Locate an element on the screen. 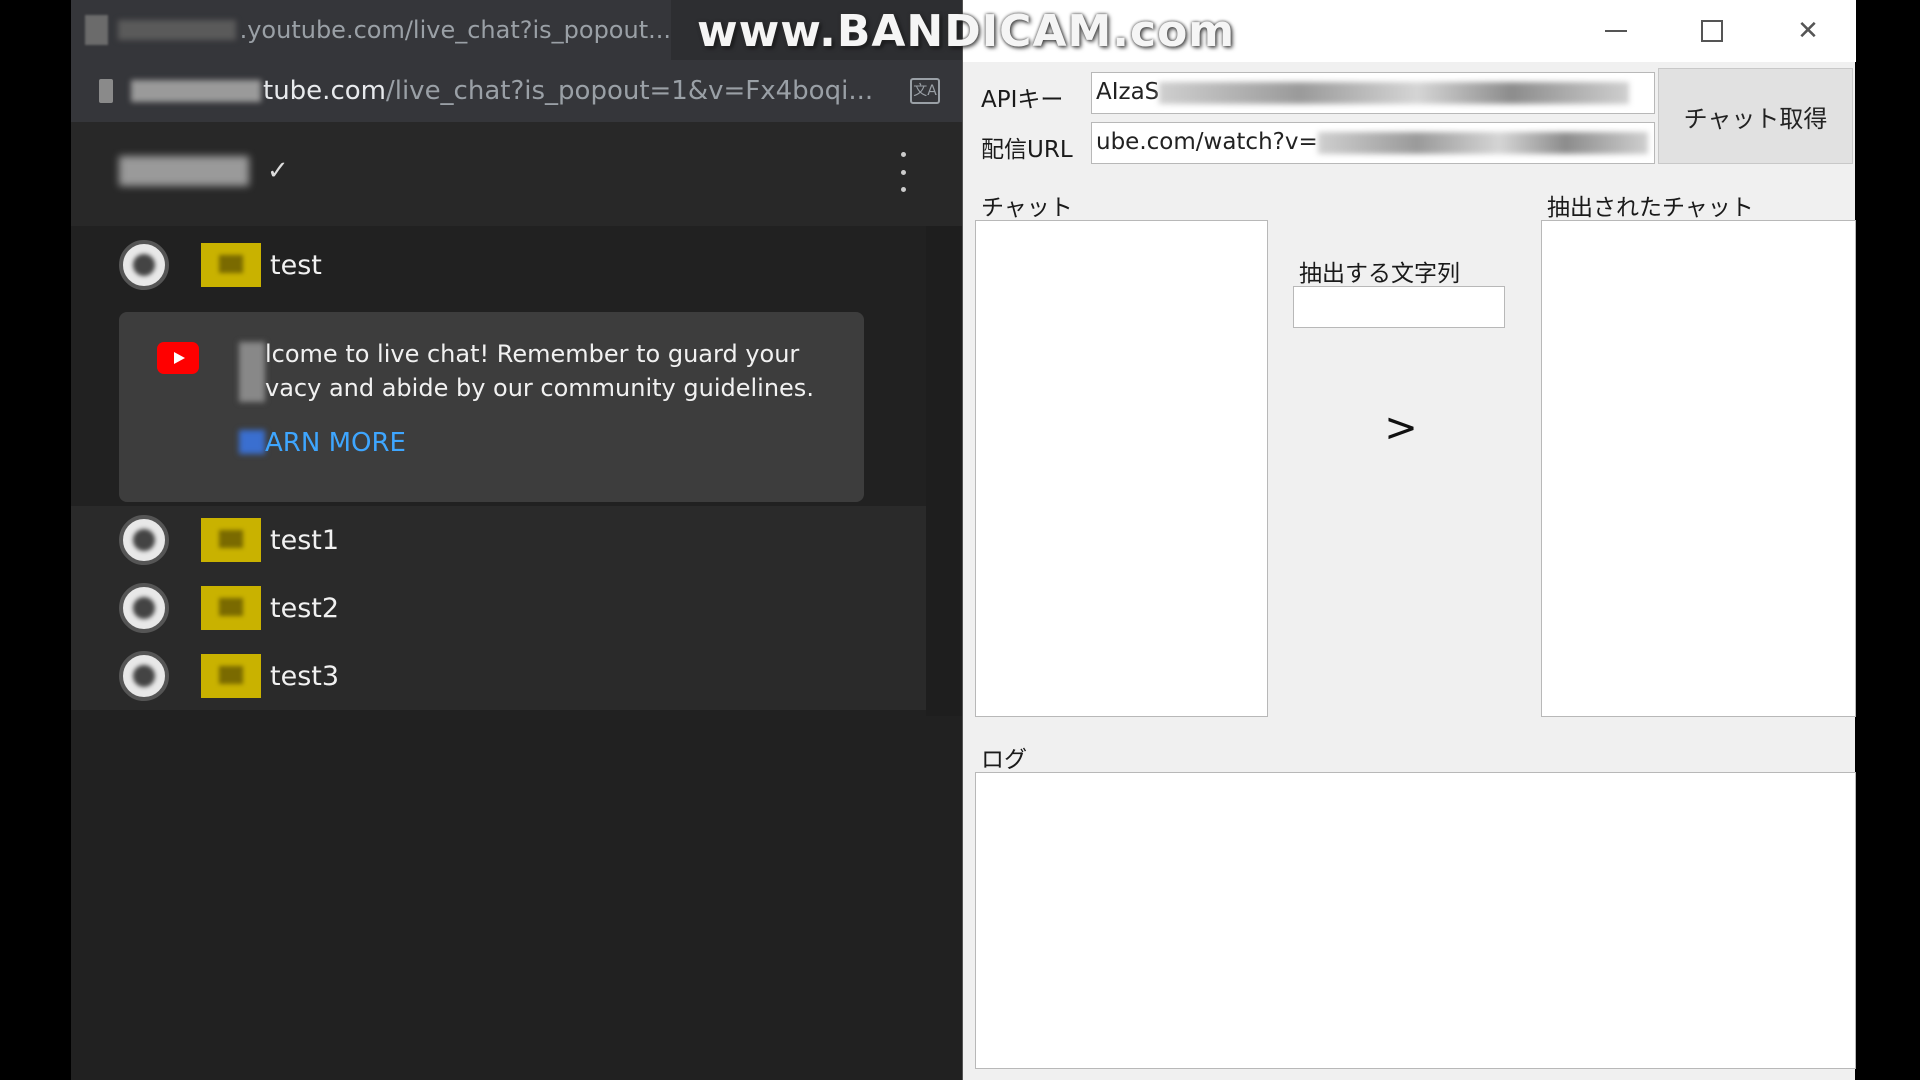 This screenshot has width=1920, height=1080. chat-message: test2 is located at coordinates (498, 608).